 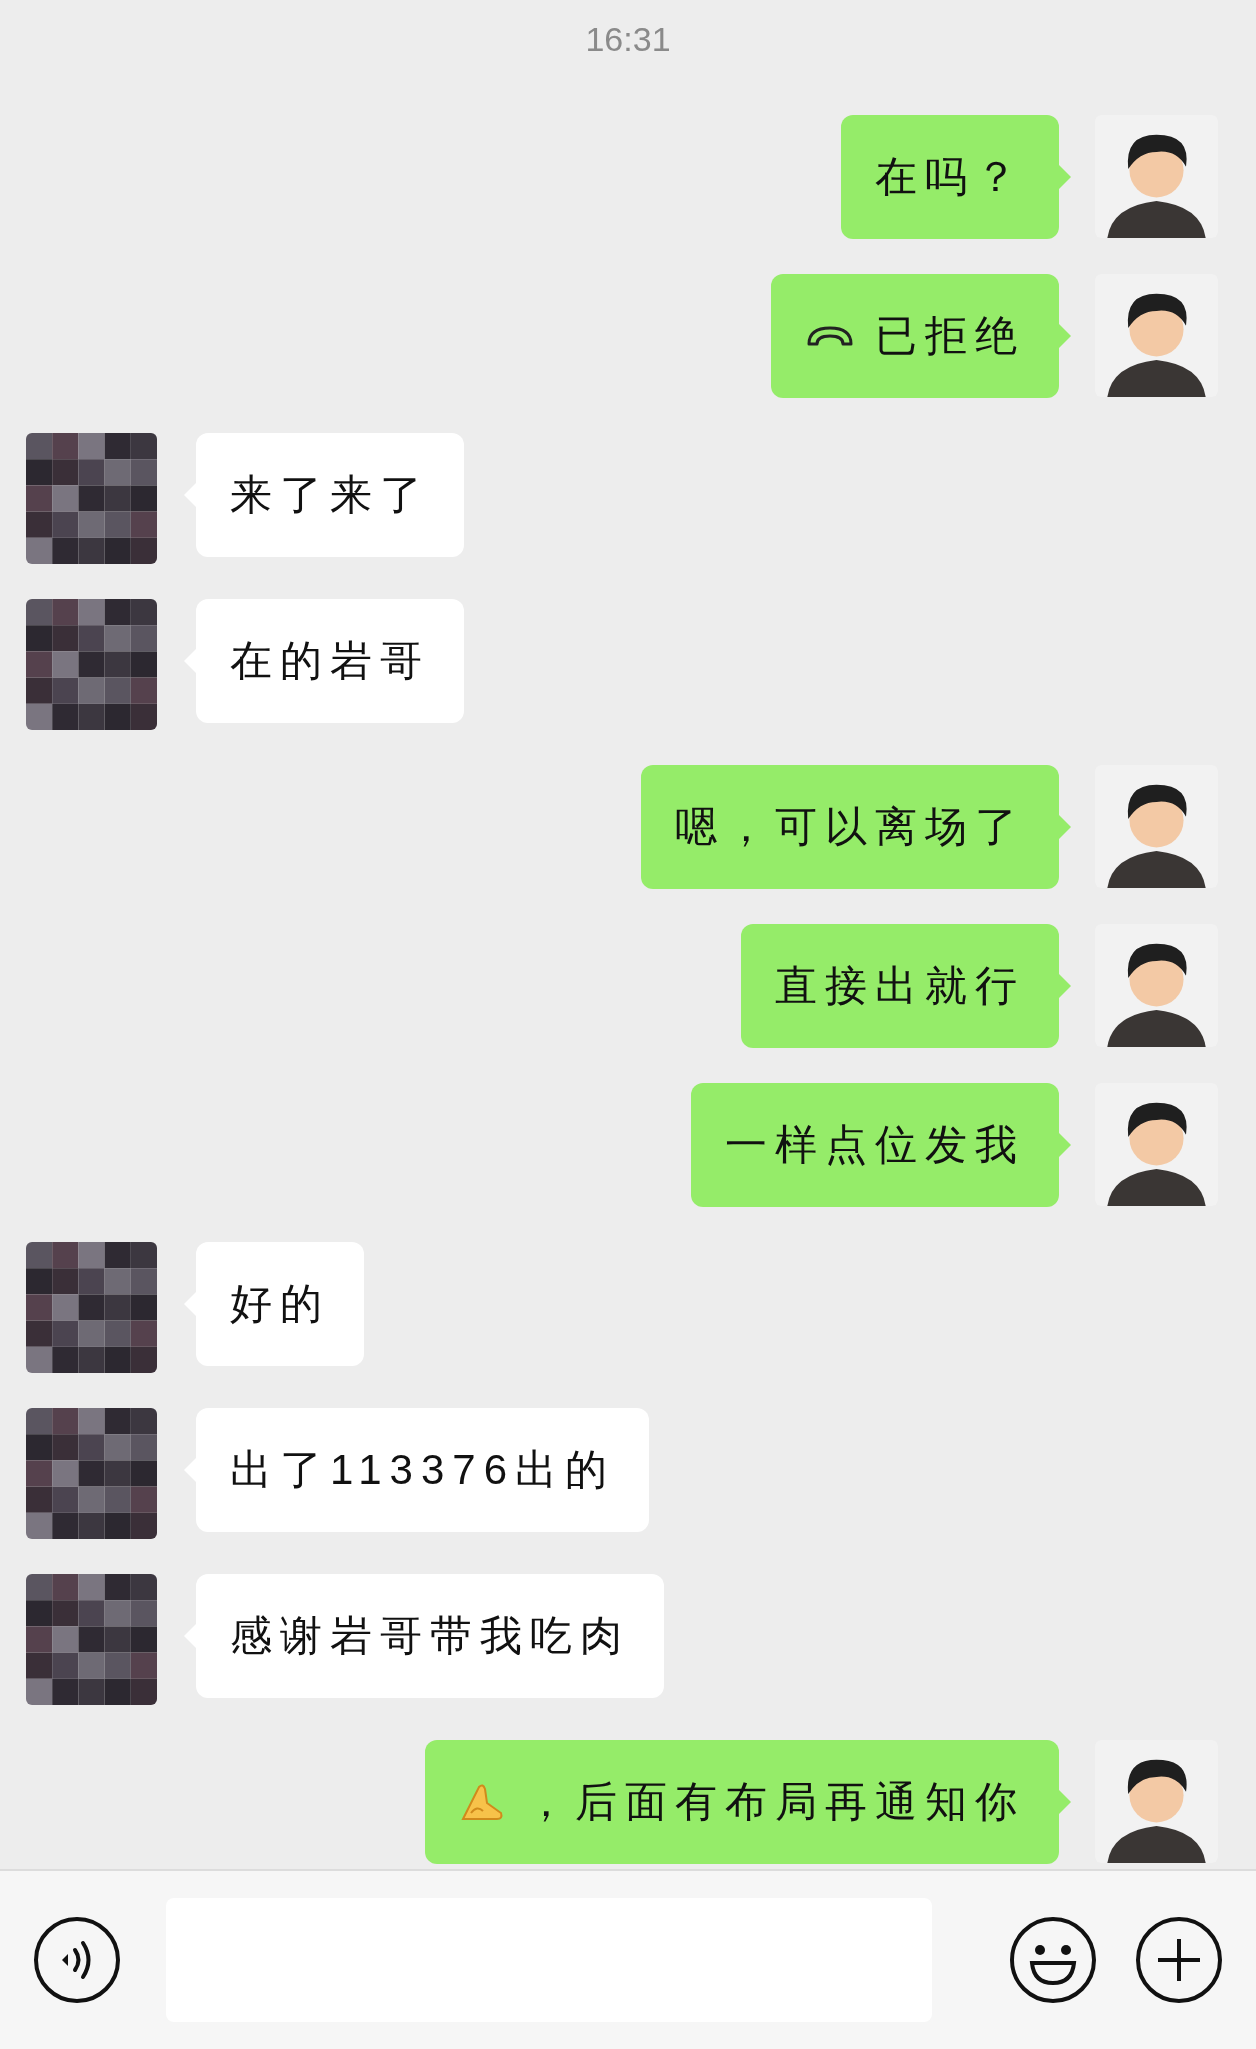 I want to click on voice-icon, so click(x=77, y=1960).